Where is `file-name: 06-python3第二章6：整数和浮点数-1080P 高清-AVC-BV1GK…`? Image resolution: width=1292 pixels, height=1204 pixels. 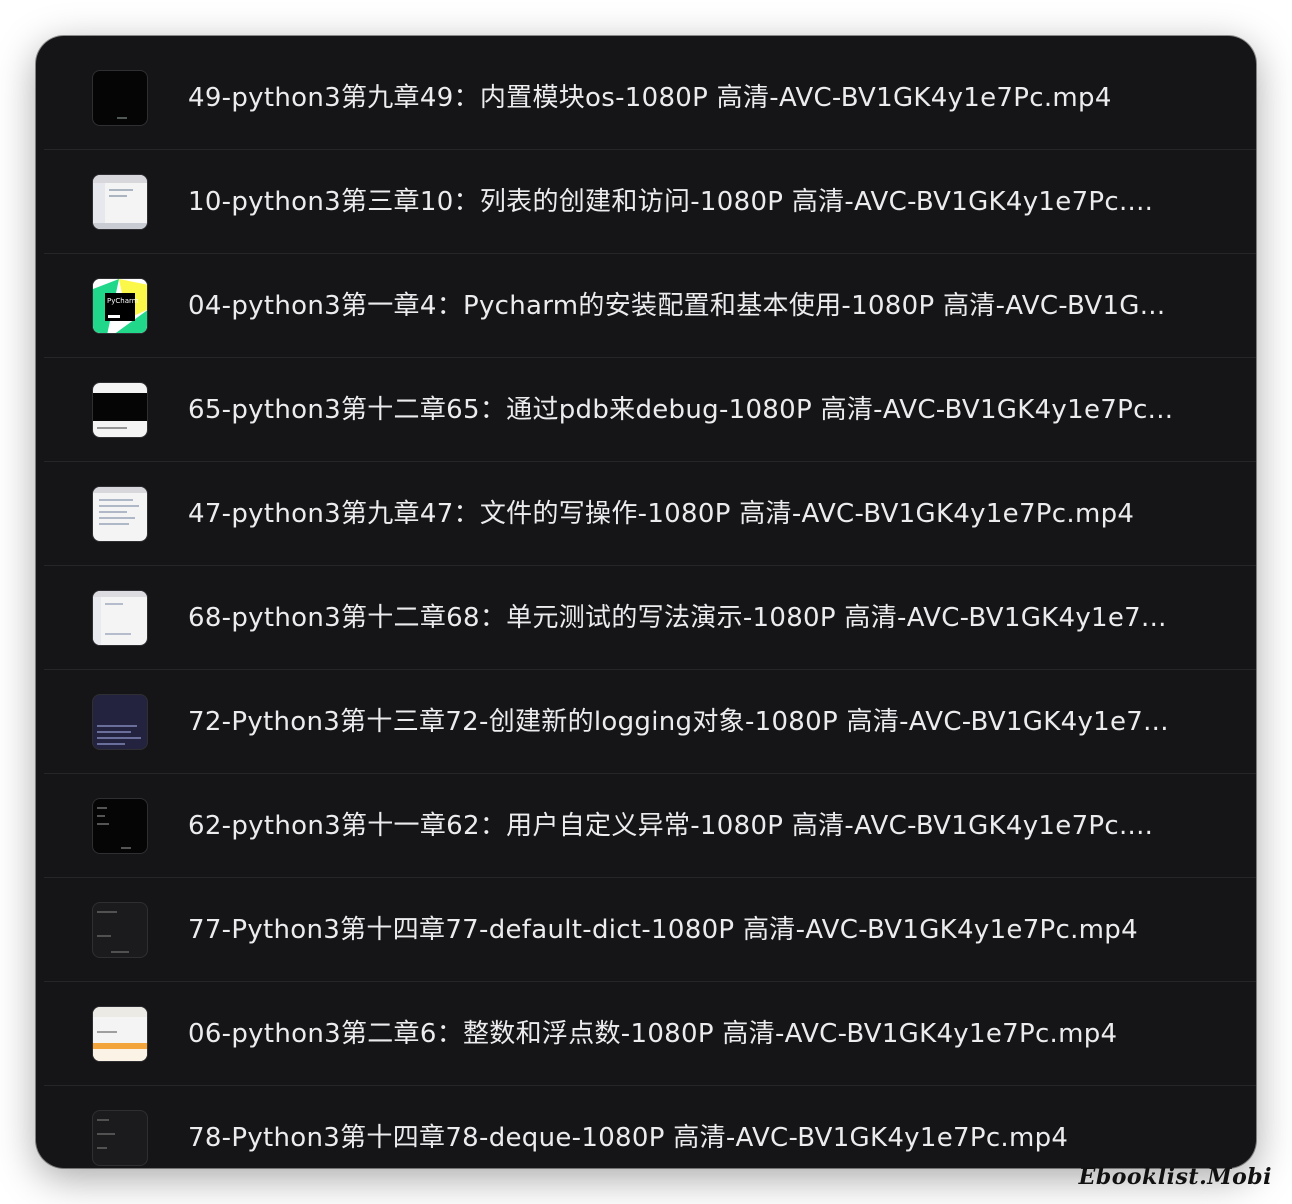 file-name: 06-python3第二章6：整数和浮点数-1080P 高清-AVC-BV1GK… is located at coordinates (653, 1034).